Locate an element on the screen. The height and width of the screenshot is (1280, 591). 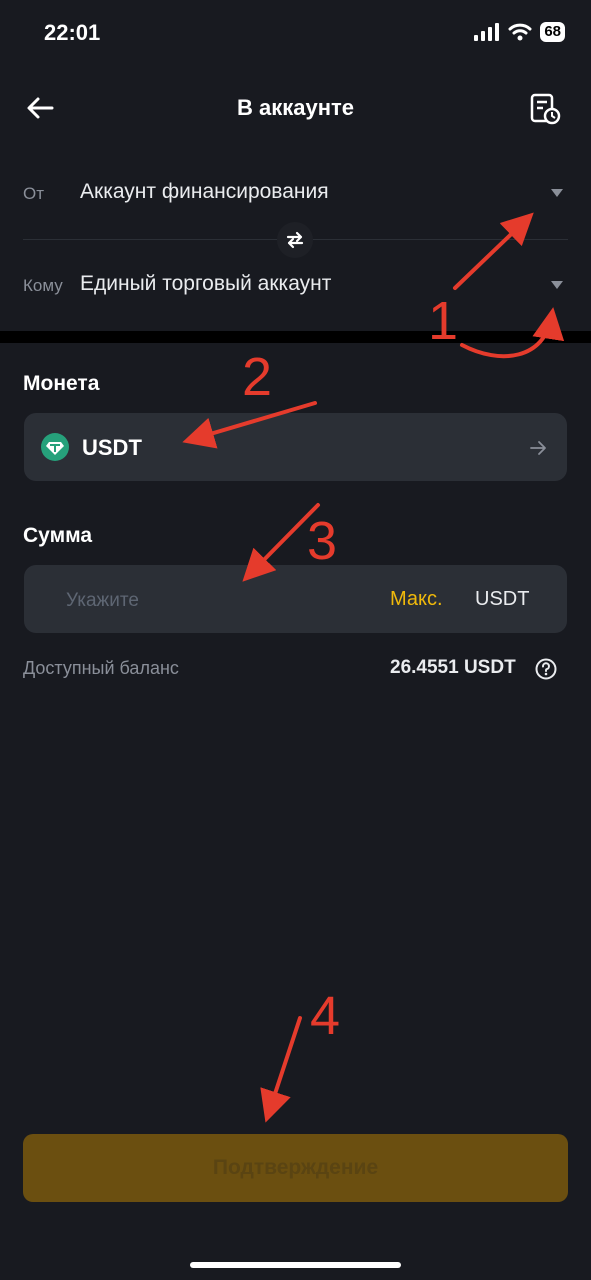
swap-icon is located at coordinates (295, 240).